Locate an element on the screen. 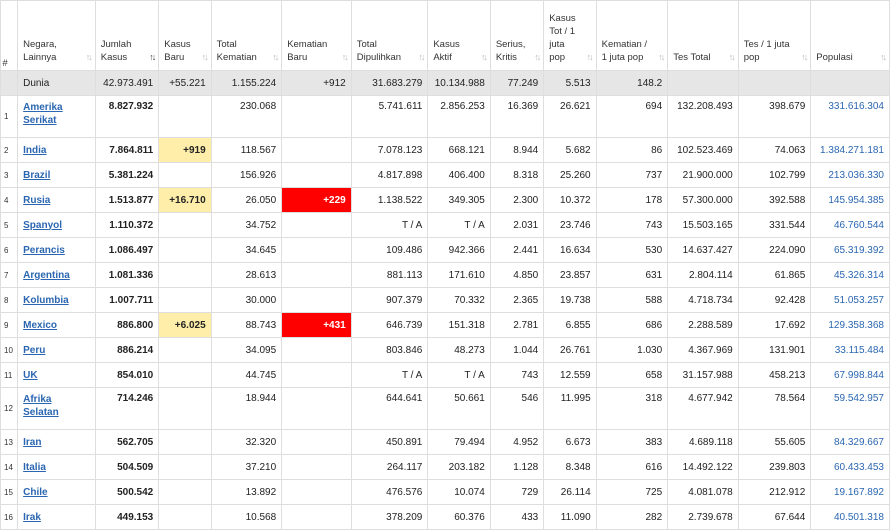 The width and height of the screenshot is (890, 530). header-tests-per-m: Tes / 1 juta pop ↑↓ is located at coordinates (774, 35).